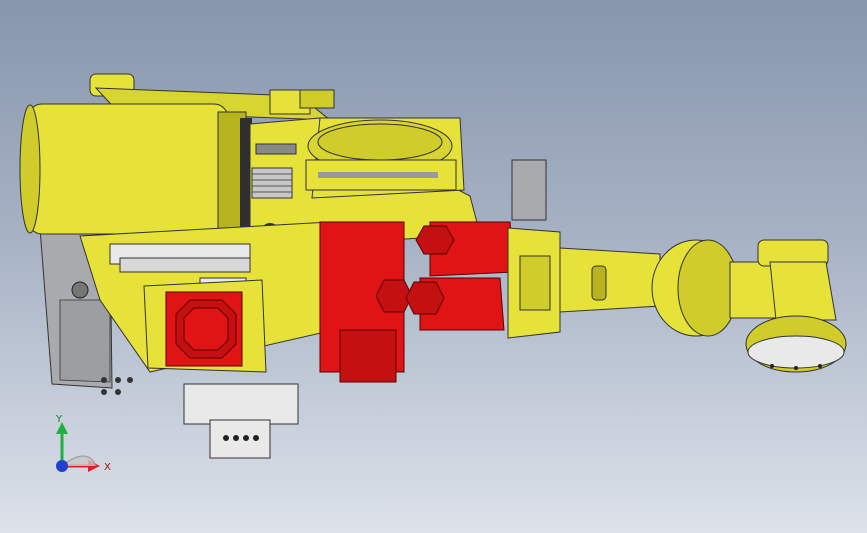  I want to click on red-motor-cluster, so click(417, 302).